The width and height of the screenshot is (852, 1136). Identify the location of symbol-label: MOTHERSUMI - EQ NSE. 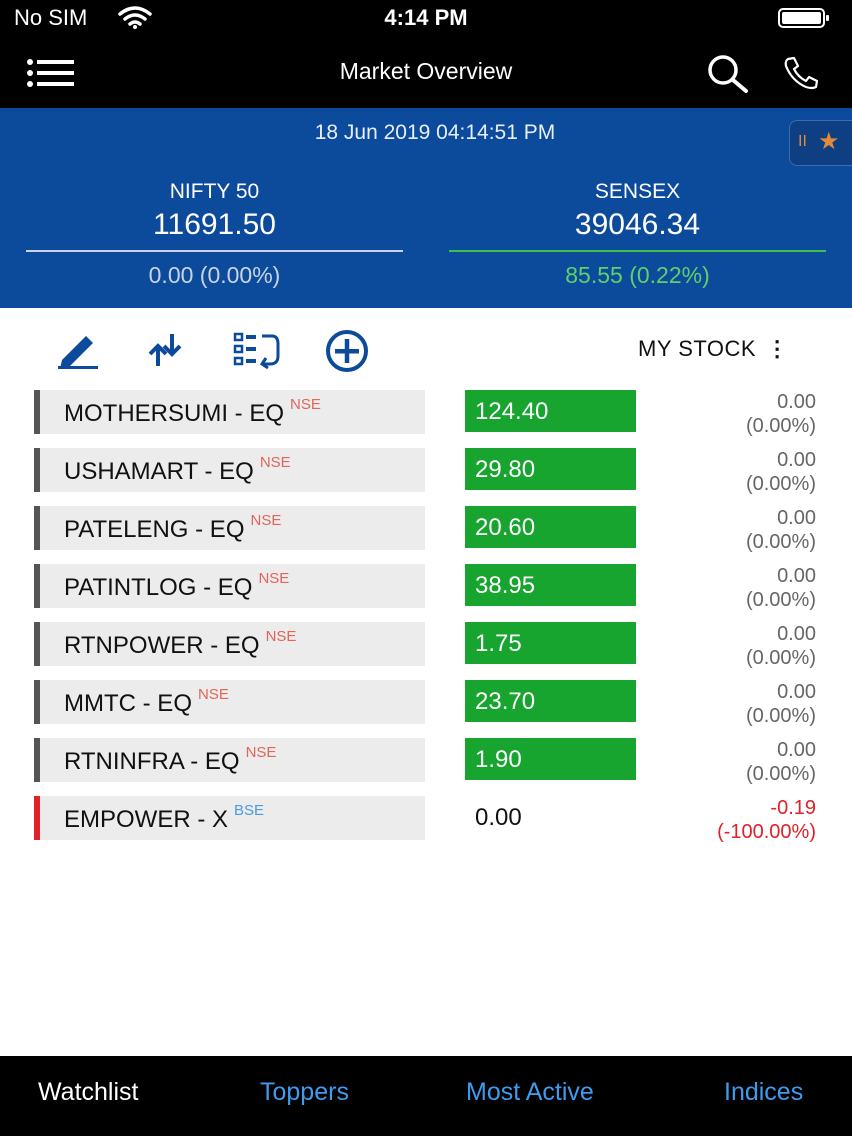
(192, 412).